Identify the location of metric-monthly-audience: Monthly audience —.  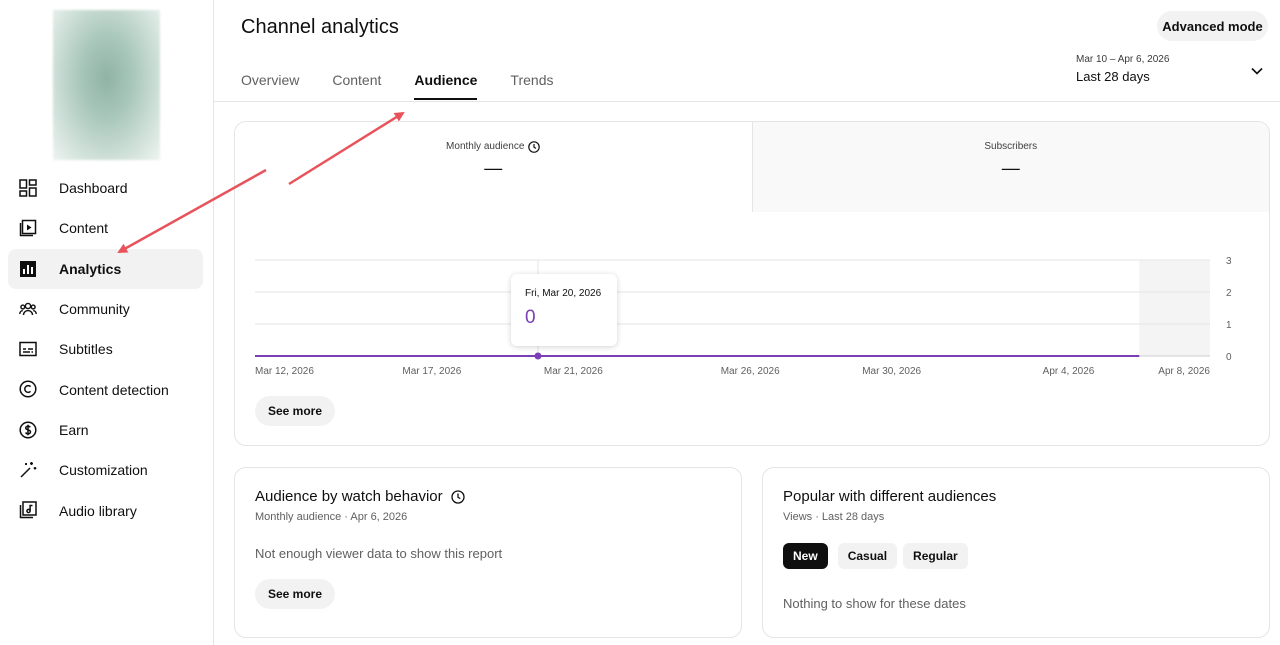
(493, 167).